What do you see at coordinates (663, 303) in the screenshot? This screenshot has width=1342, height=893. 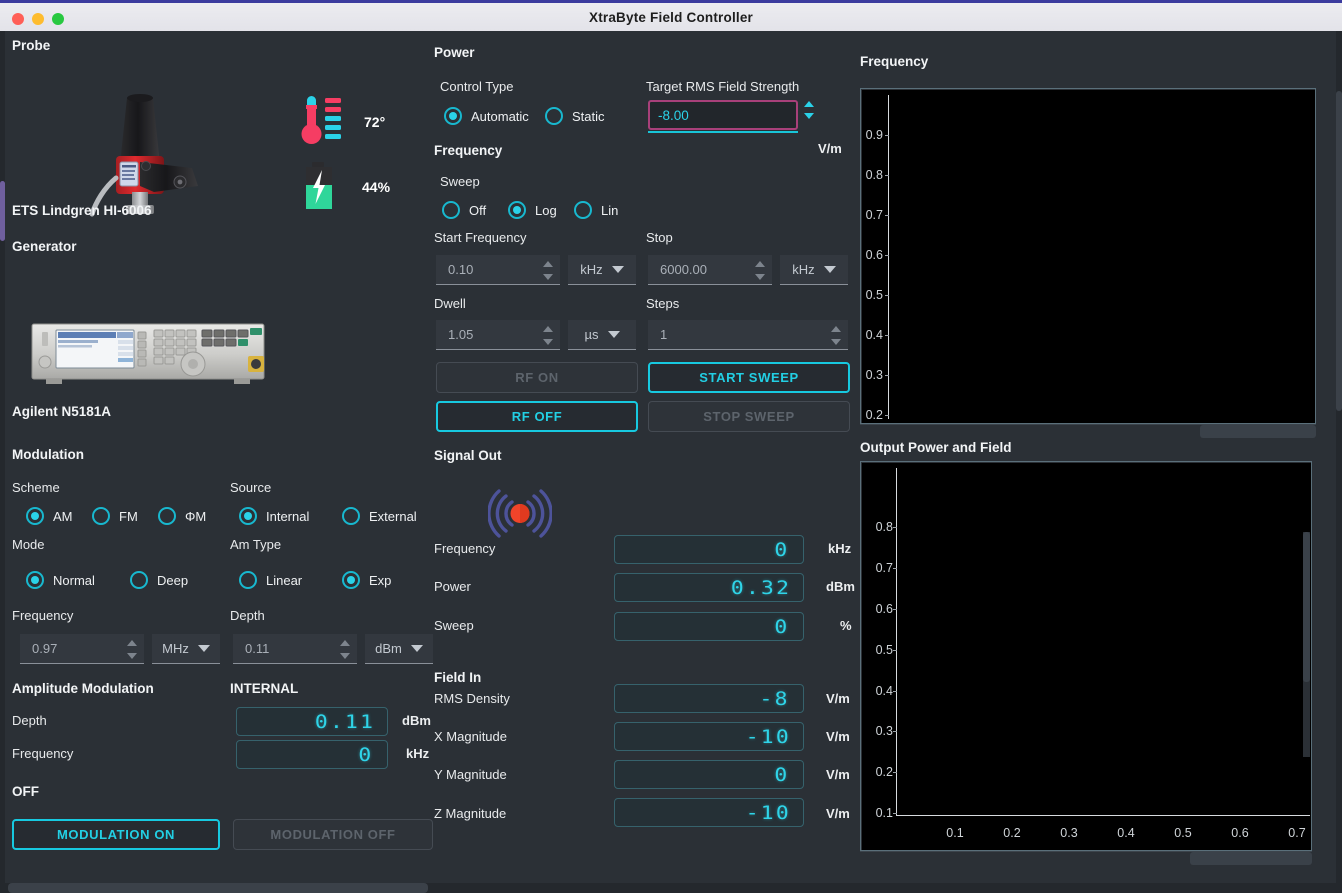 I see `steps-label: Steps` at bounding box center [663, 303].